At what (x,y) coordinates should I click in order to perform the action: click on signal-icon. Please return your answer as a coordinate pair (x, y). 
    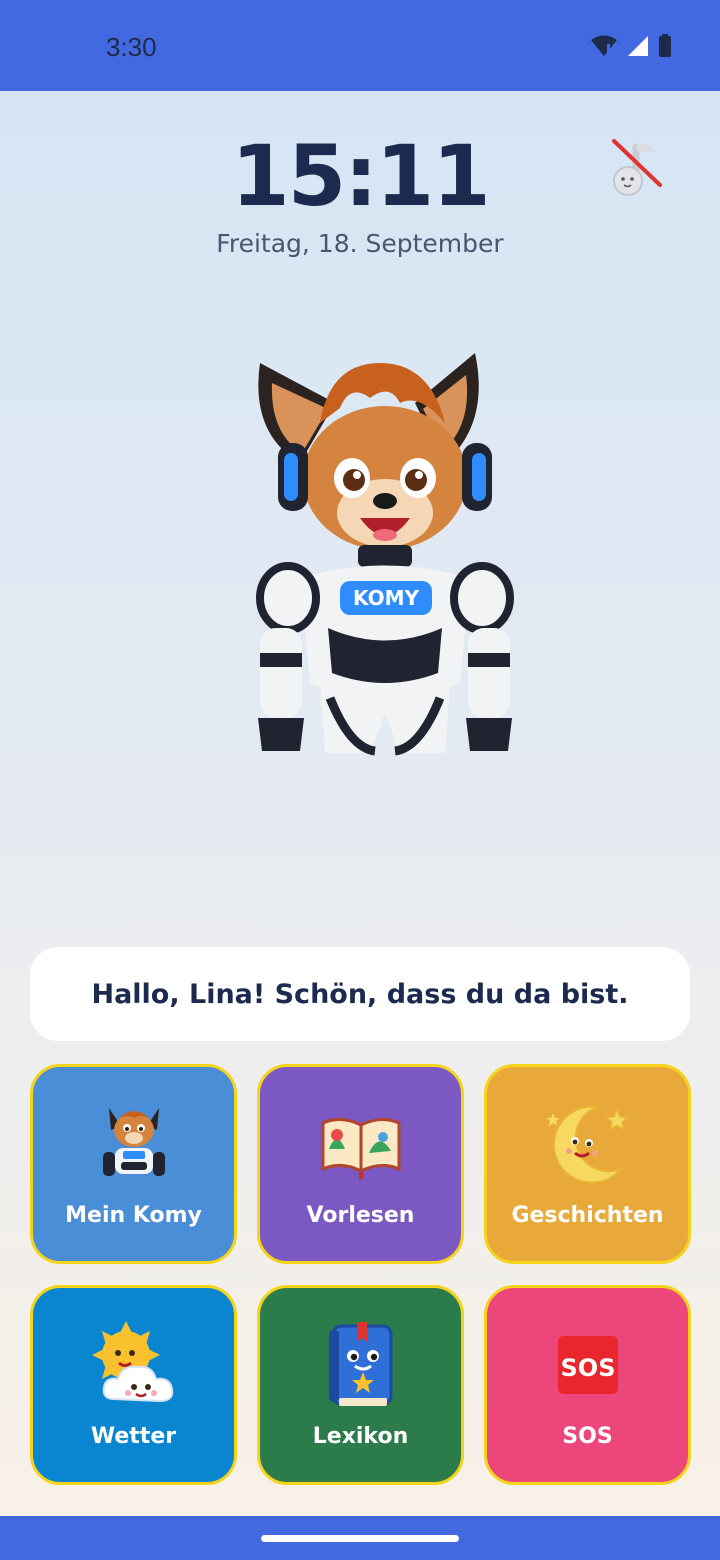
    Looking at the image, I should click on (638, 46).